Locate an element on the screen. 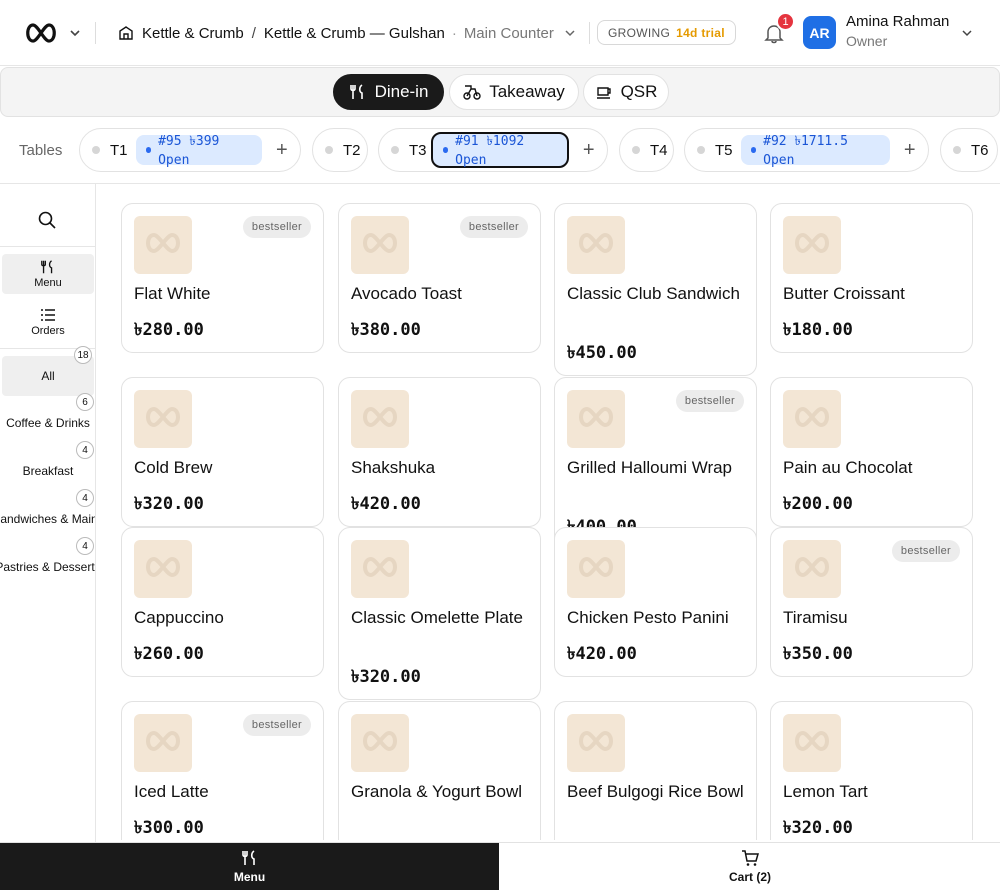 The width and height of the screenshot is (1000, 890). product-price: ৳260.00 is located at coordinates (169, 654).